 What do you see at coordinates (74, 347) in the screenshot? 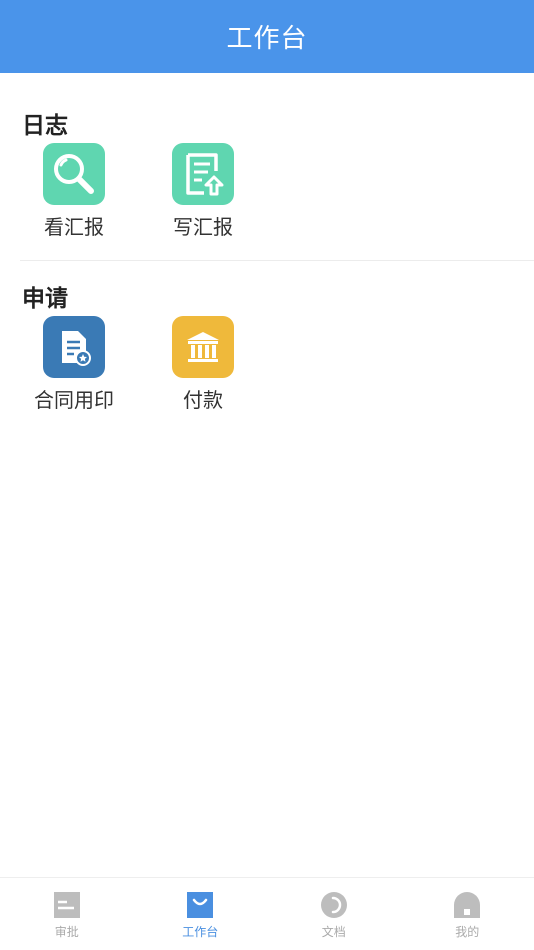
I see `contract-seal-icon` at bounding box center [74, 347].